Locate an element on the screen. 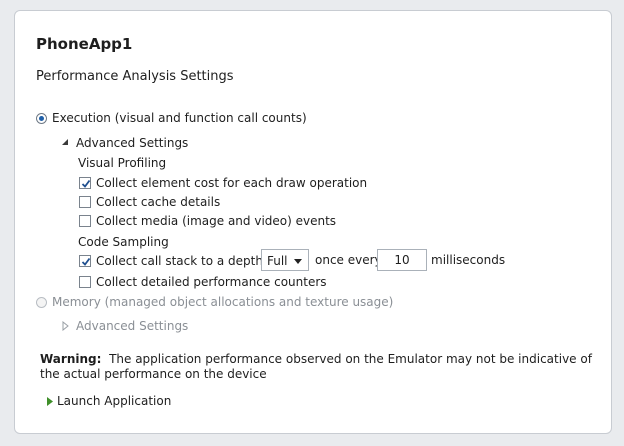  stack-depth-select: Full is located at coordinates (285, 260).